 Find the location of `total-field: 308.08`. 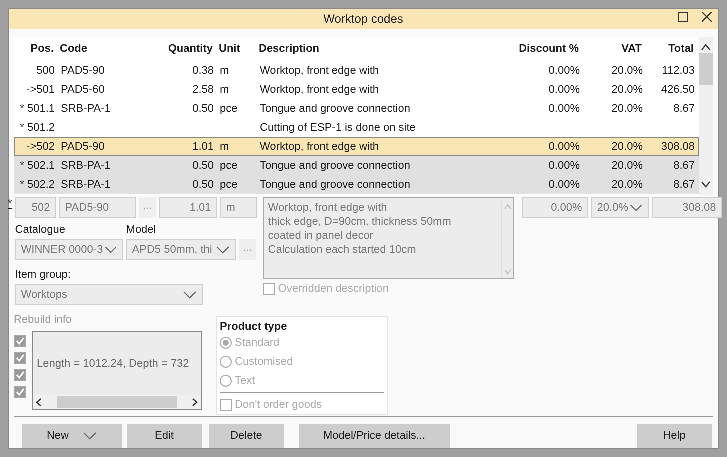

total-field: 308.08 is located at coordinates (687, 207).